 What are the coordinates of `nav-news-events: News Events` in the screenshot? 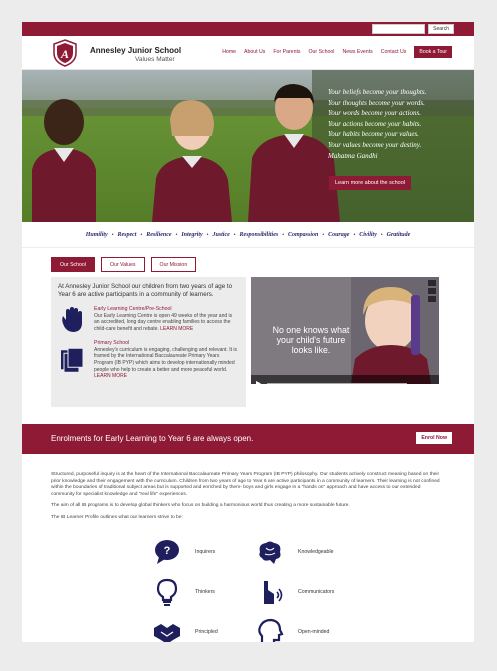 It's located at (357, 52).